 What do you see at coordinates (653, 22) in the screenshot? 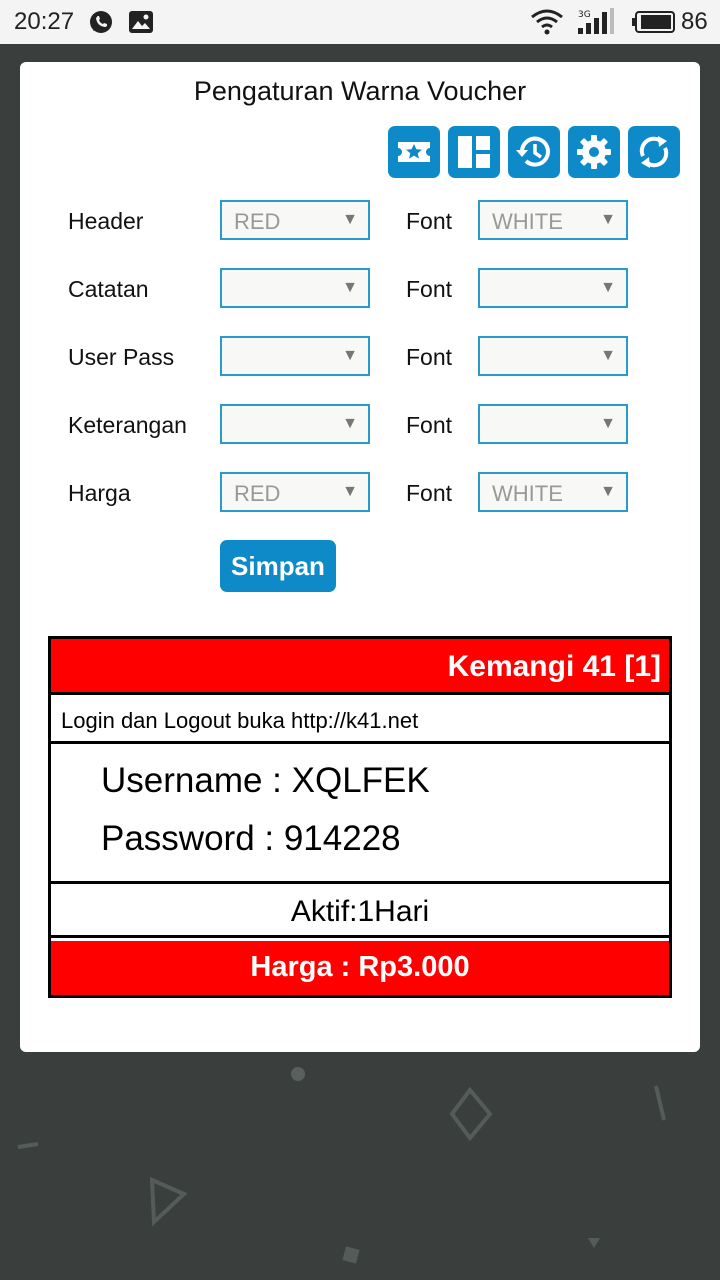
I see `battery-icon` at bounding box center [653, 22].